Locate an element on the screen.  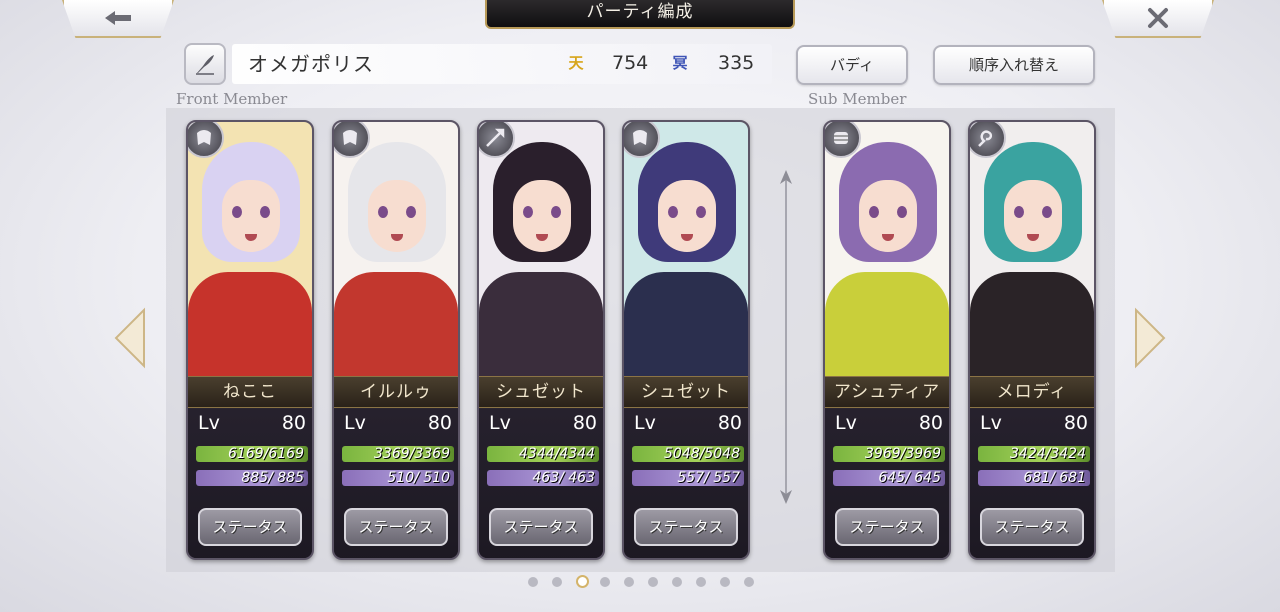
close-icon is located at coordinates (1158, 18).